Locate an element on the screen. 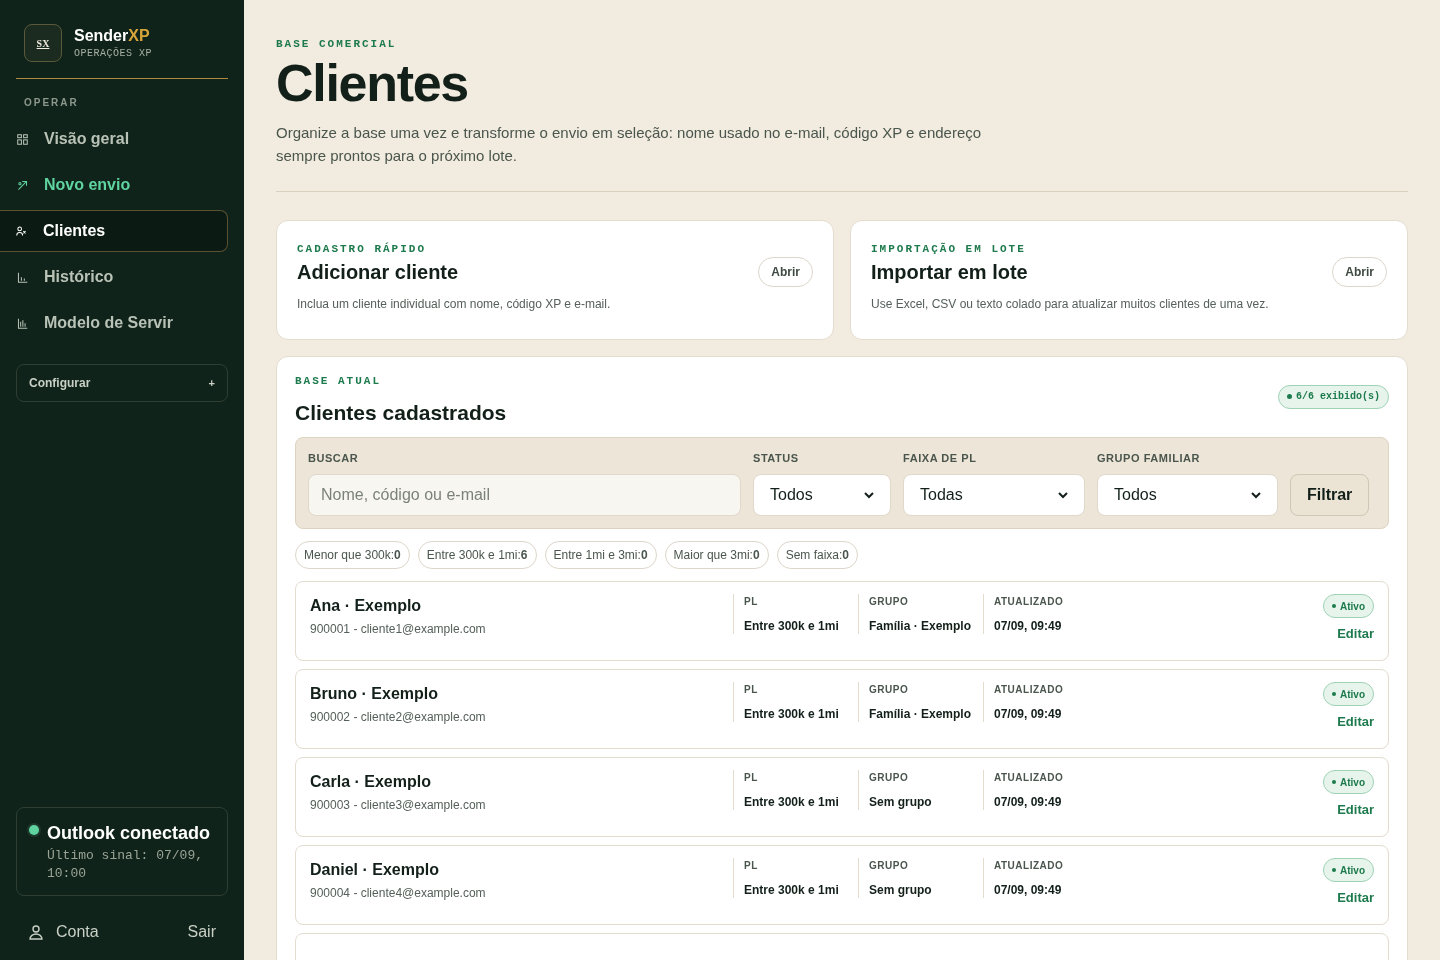 This screenshot has height=960, width=1440. filter-label: FAIXA DE PL is located at coordinates (940, 458).